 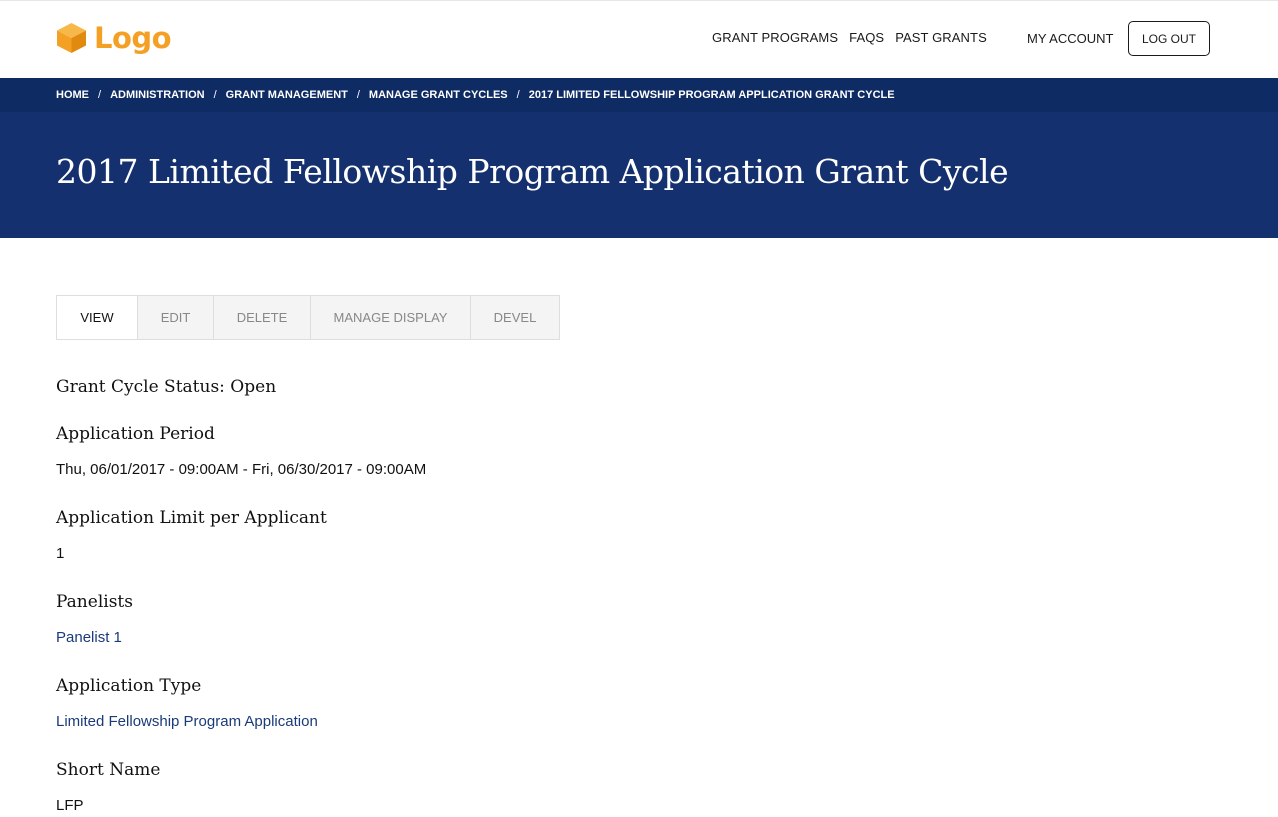 What do you see at coordinates (775, 37) in the screenshot?
I see `nav-grant-programs: GRANT PROGRAMS` at bounding box center [775, 37].